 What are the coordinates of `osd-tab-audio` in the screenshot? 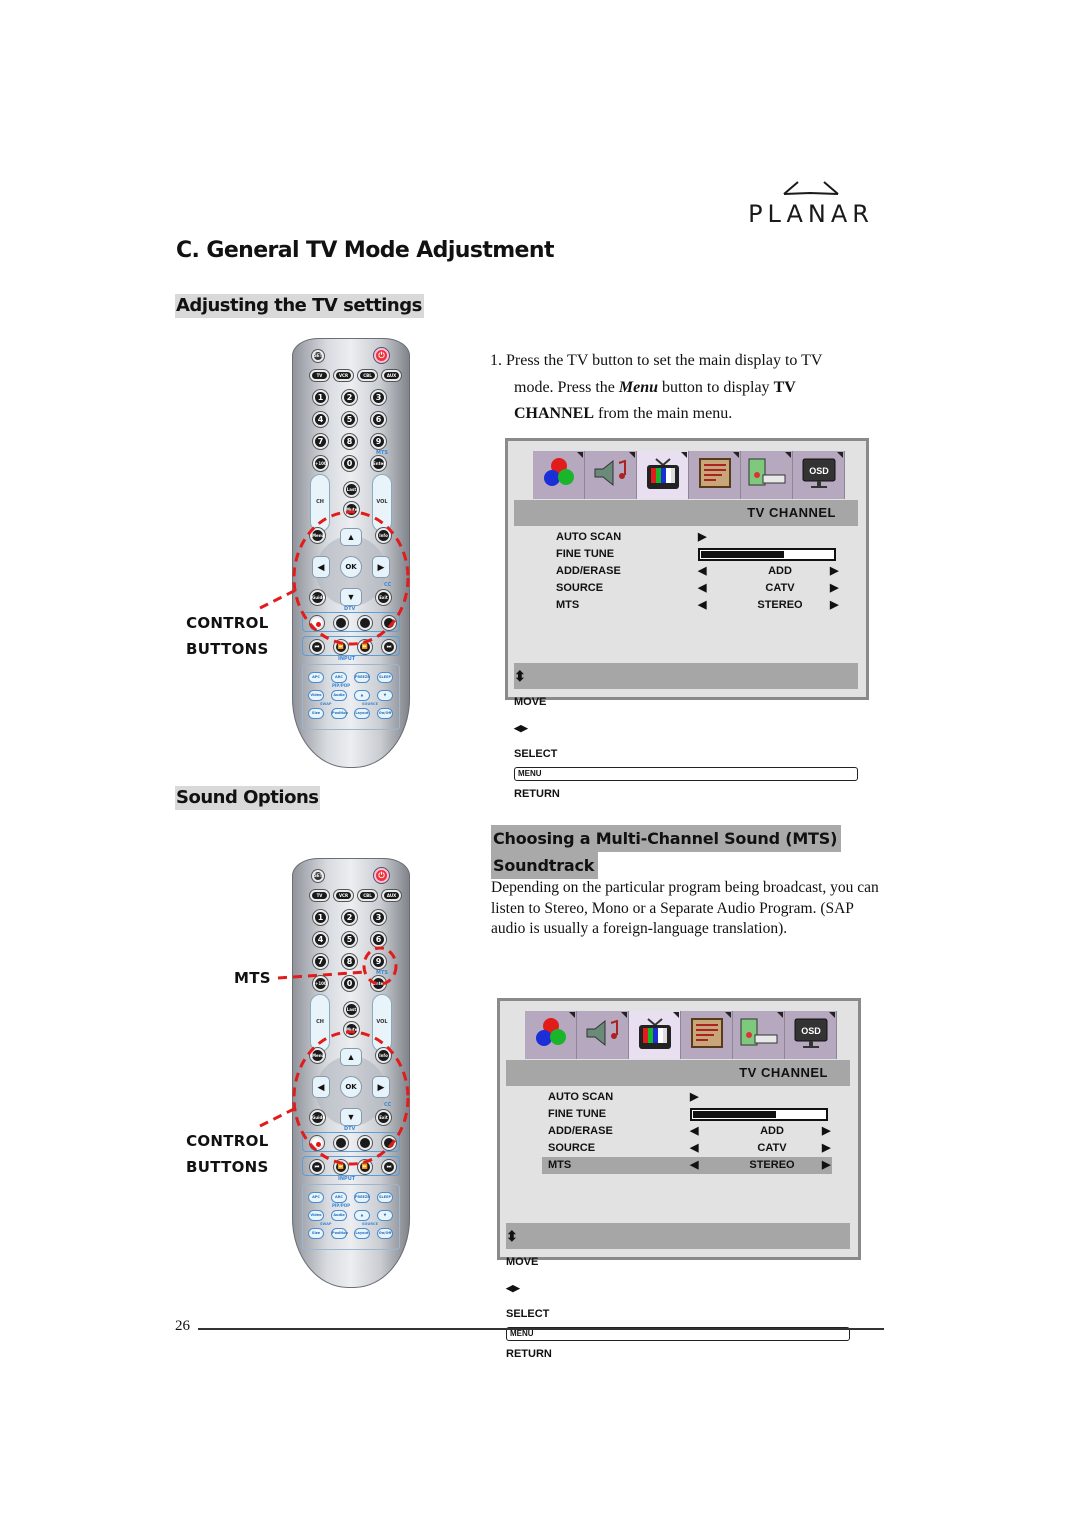 It's located at (603, 1035).